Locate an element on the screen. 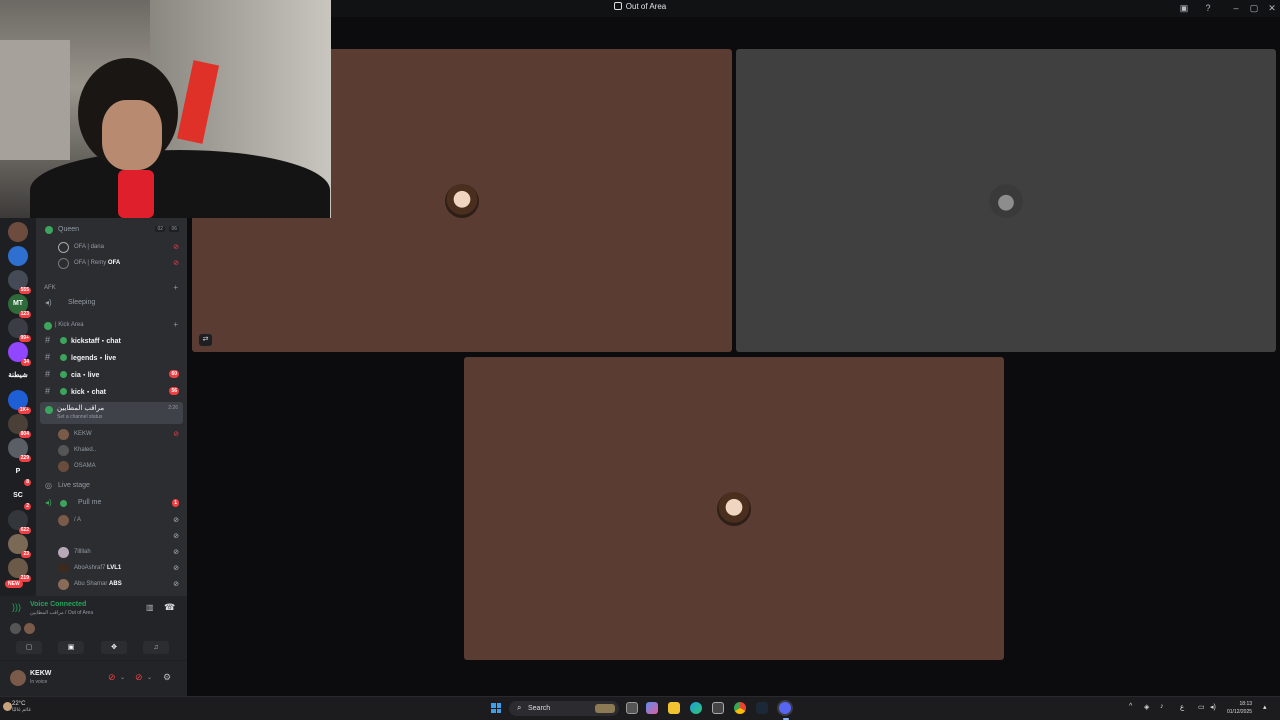  text-channel: # kick・chat 56 is located at coordinates (111, 391).